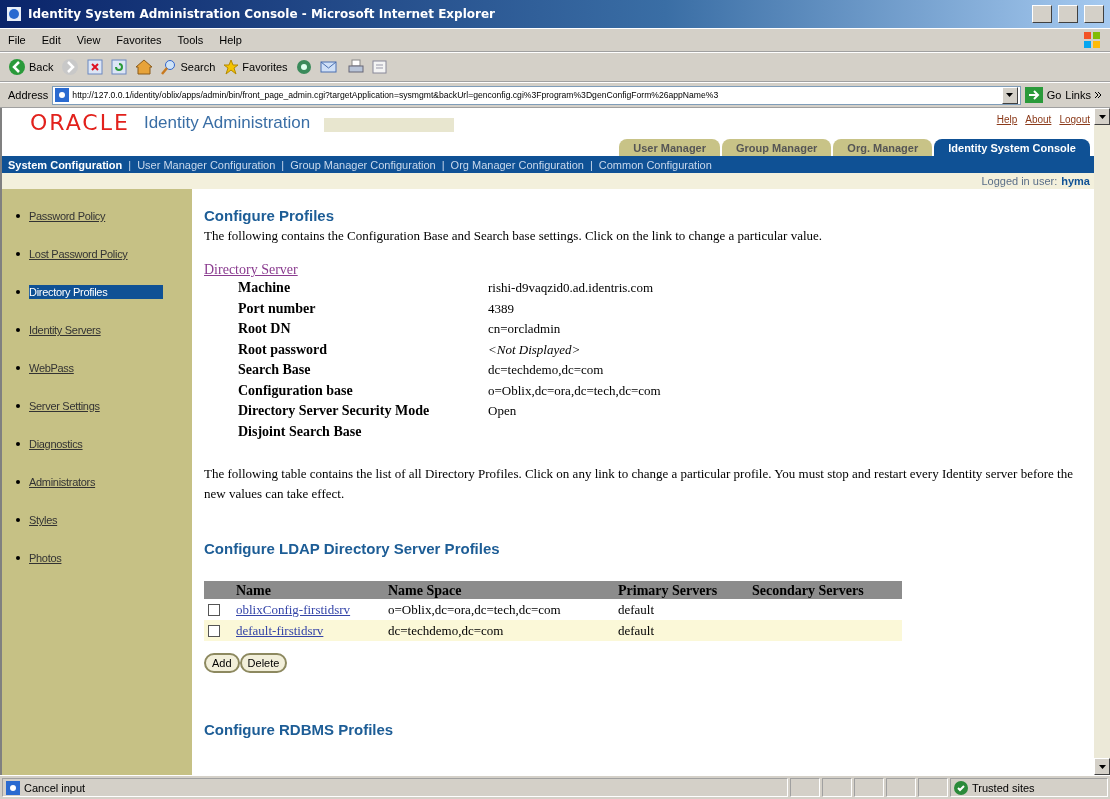 Image resolution: width=1110 pixels, height=799 pixels. Describe the element at coordinates (253, 590) in the screenshot. I see `column-header: Name` at that location.